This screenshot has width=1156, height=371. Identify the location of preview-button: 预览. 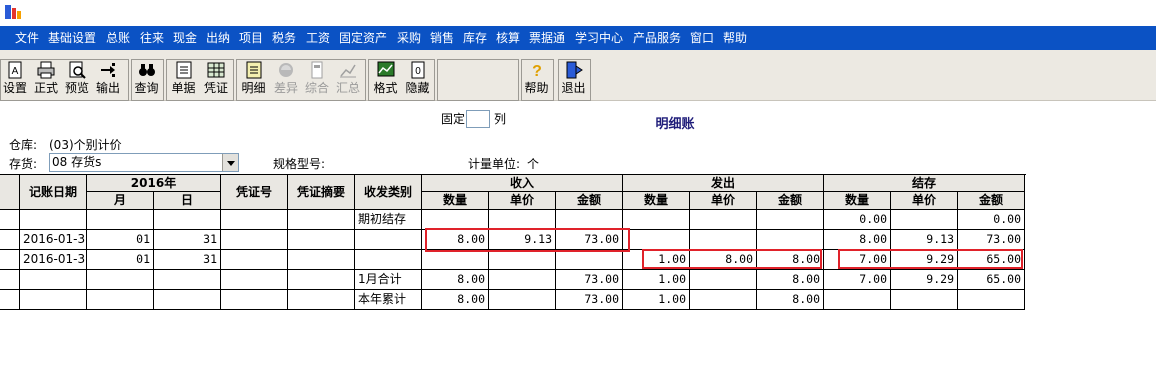
(77, 79).